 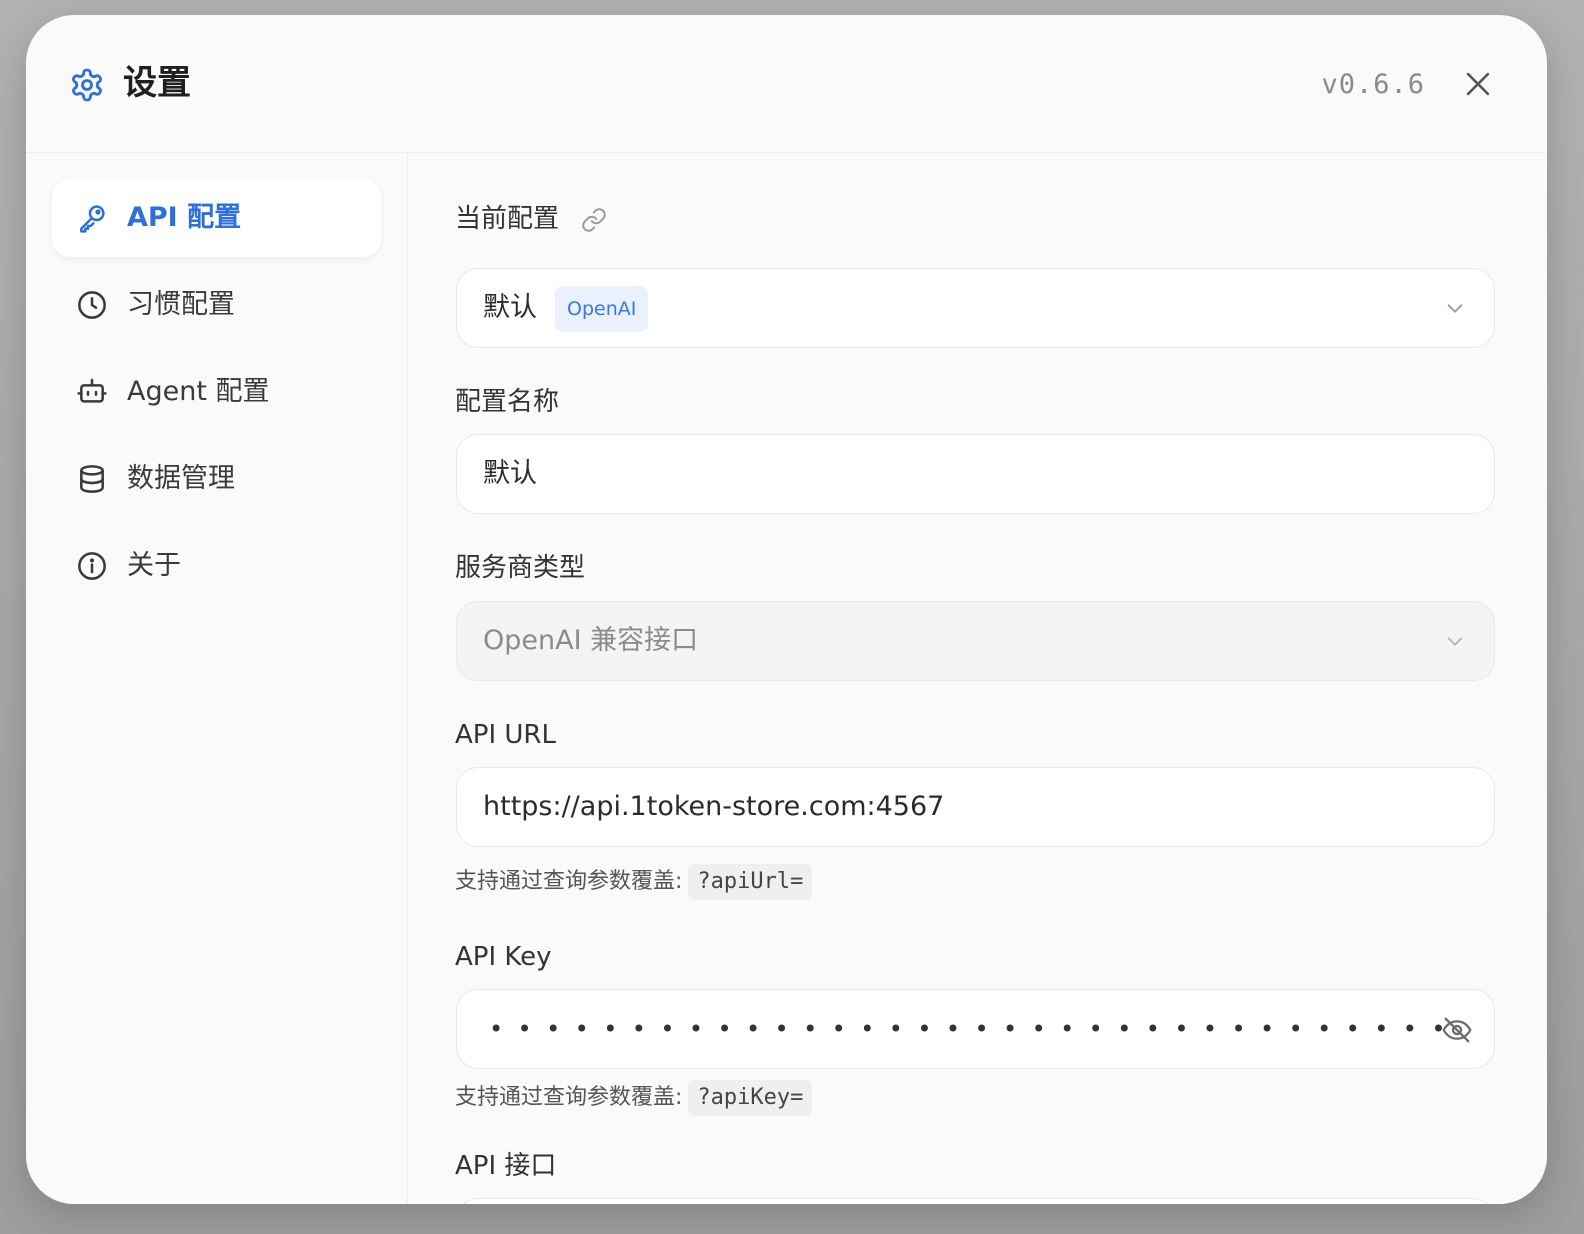 I want to click on api-url-label: API URL, so click(x=505, y=735).